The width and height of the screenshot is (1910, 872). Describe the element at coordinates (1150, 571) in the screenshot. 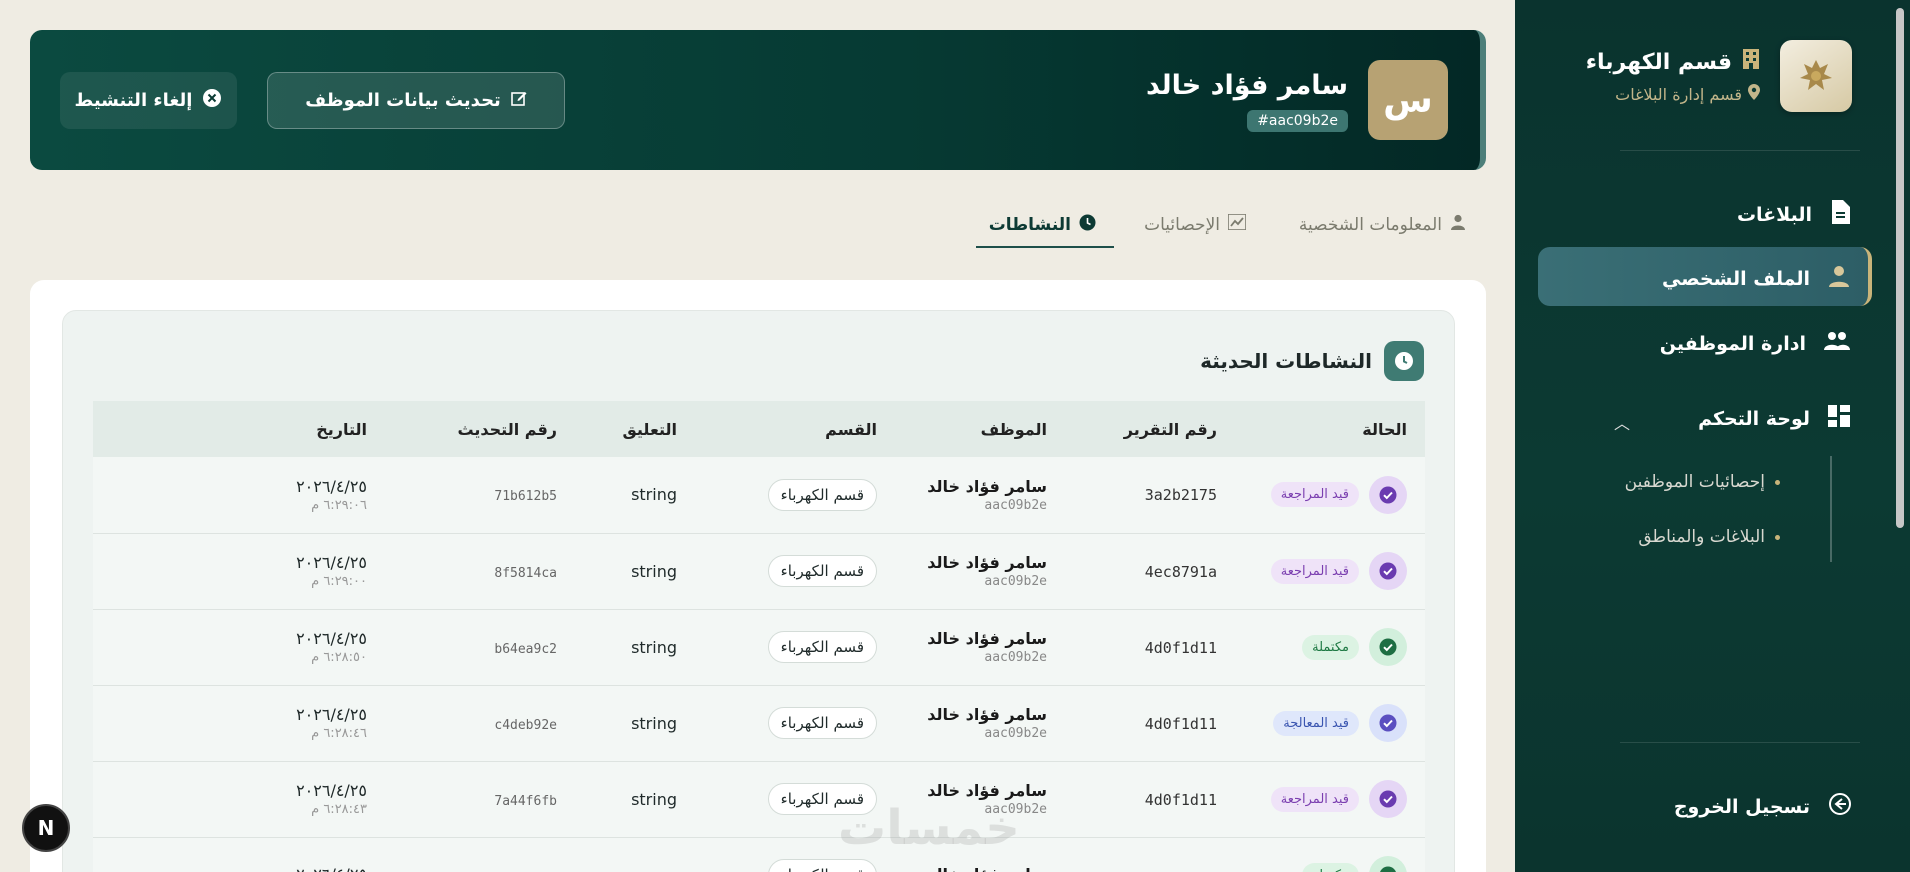

I see `report-id: 4ec8791a` at that location.